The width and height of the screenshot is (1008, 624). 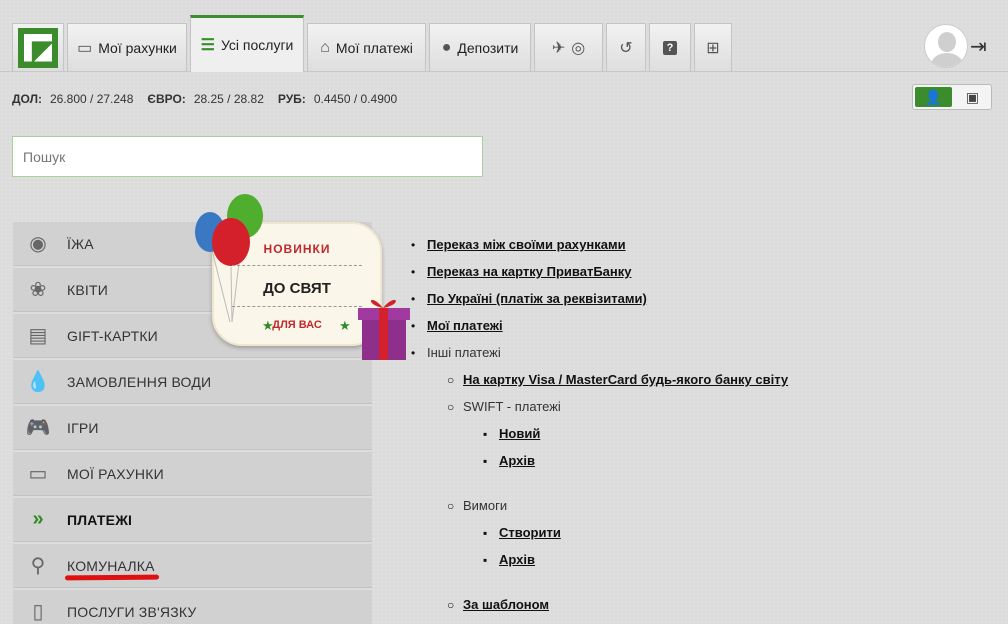 I want to click on list-item: ▪ Новий, so click(x=512, y=433).